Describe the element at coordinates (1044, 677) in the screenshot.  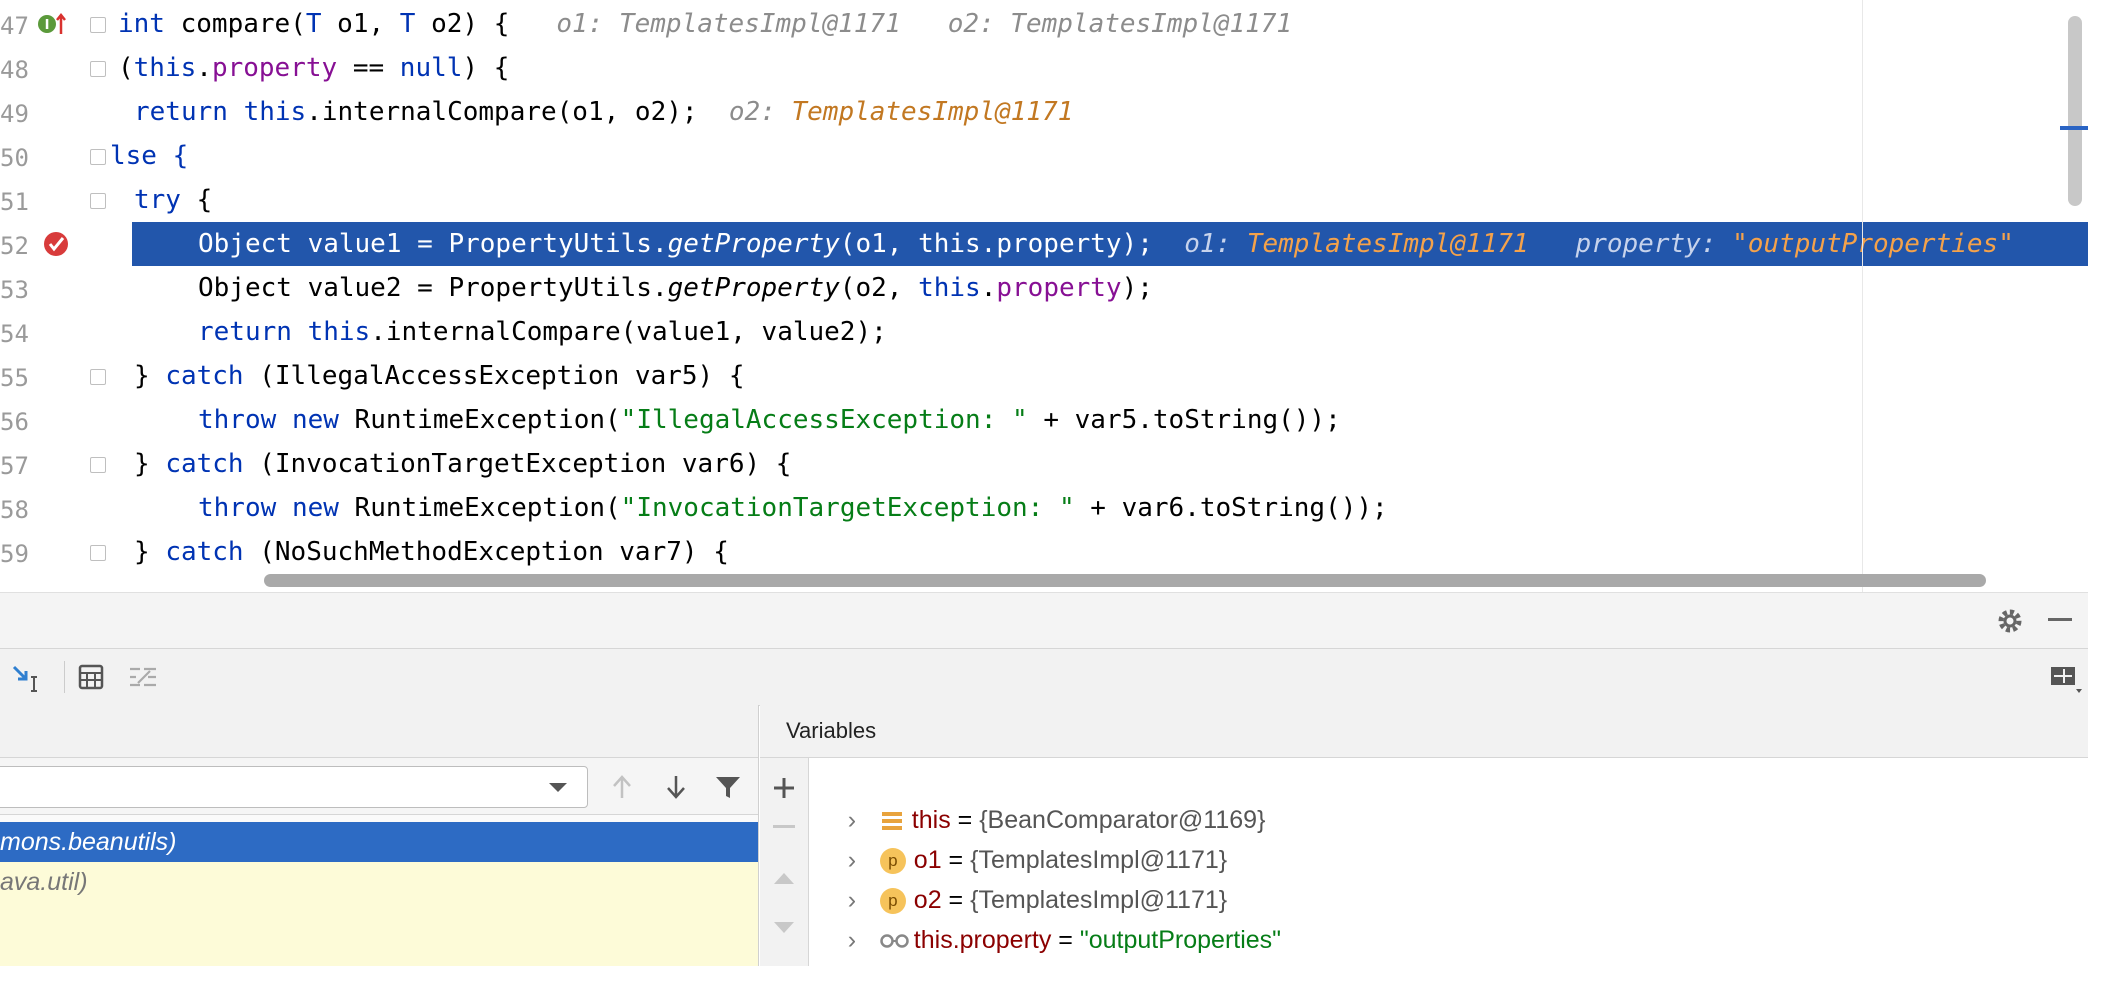
I see `debug-toolbar` at that location.